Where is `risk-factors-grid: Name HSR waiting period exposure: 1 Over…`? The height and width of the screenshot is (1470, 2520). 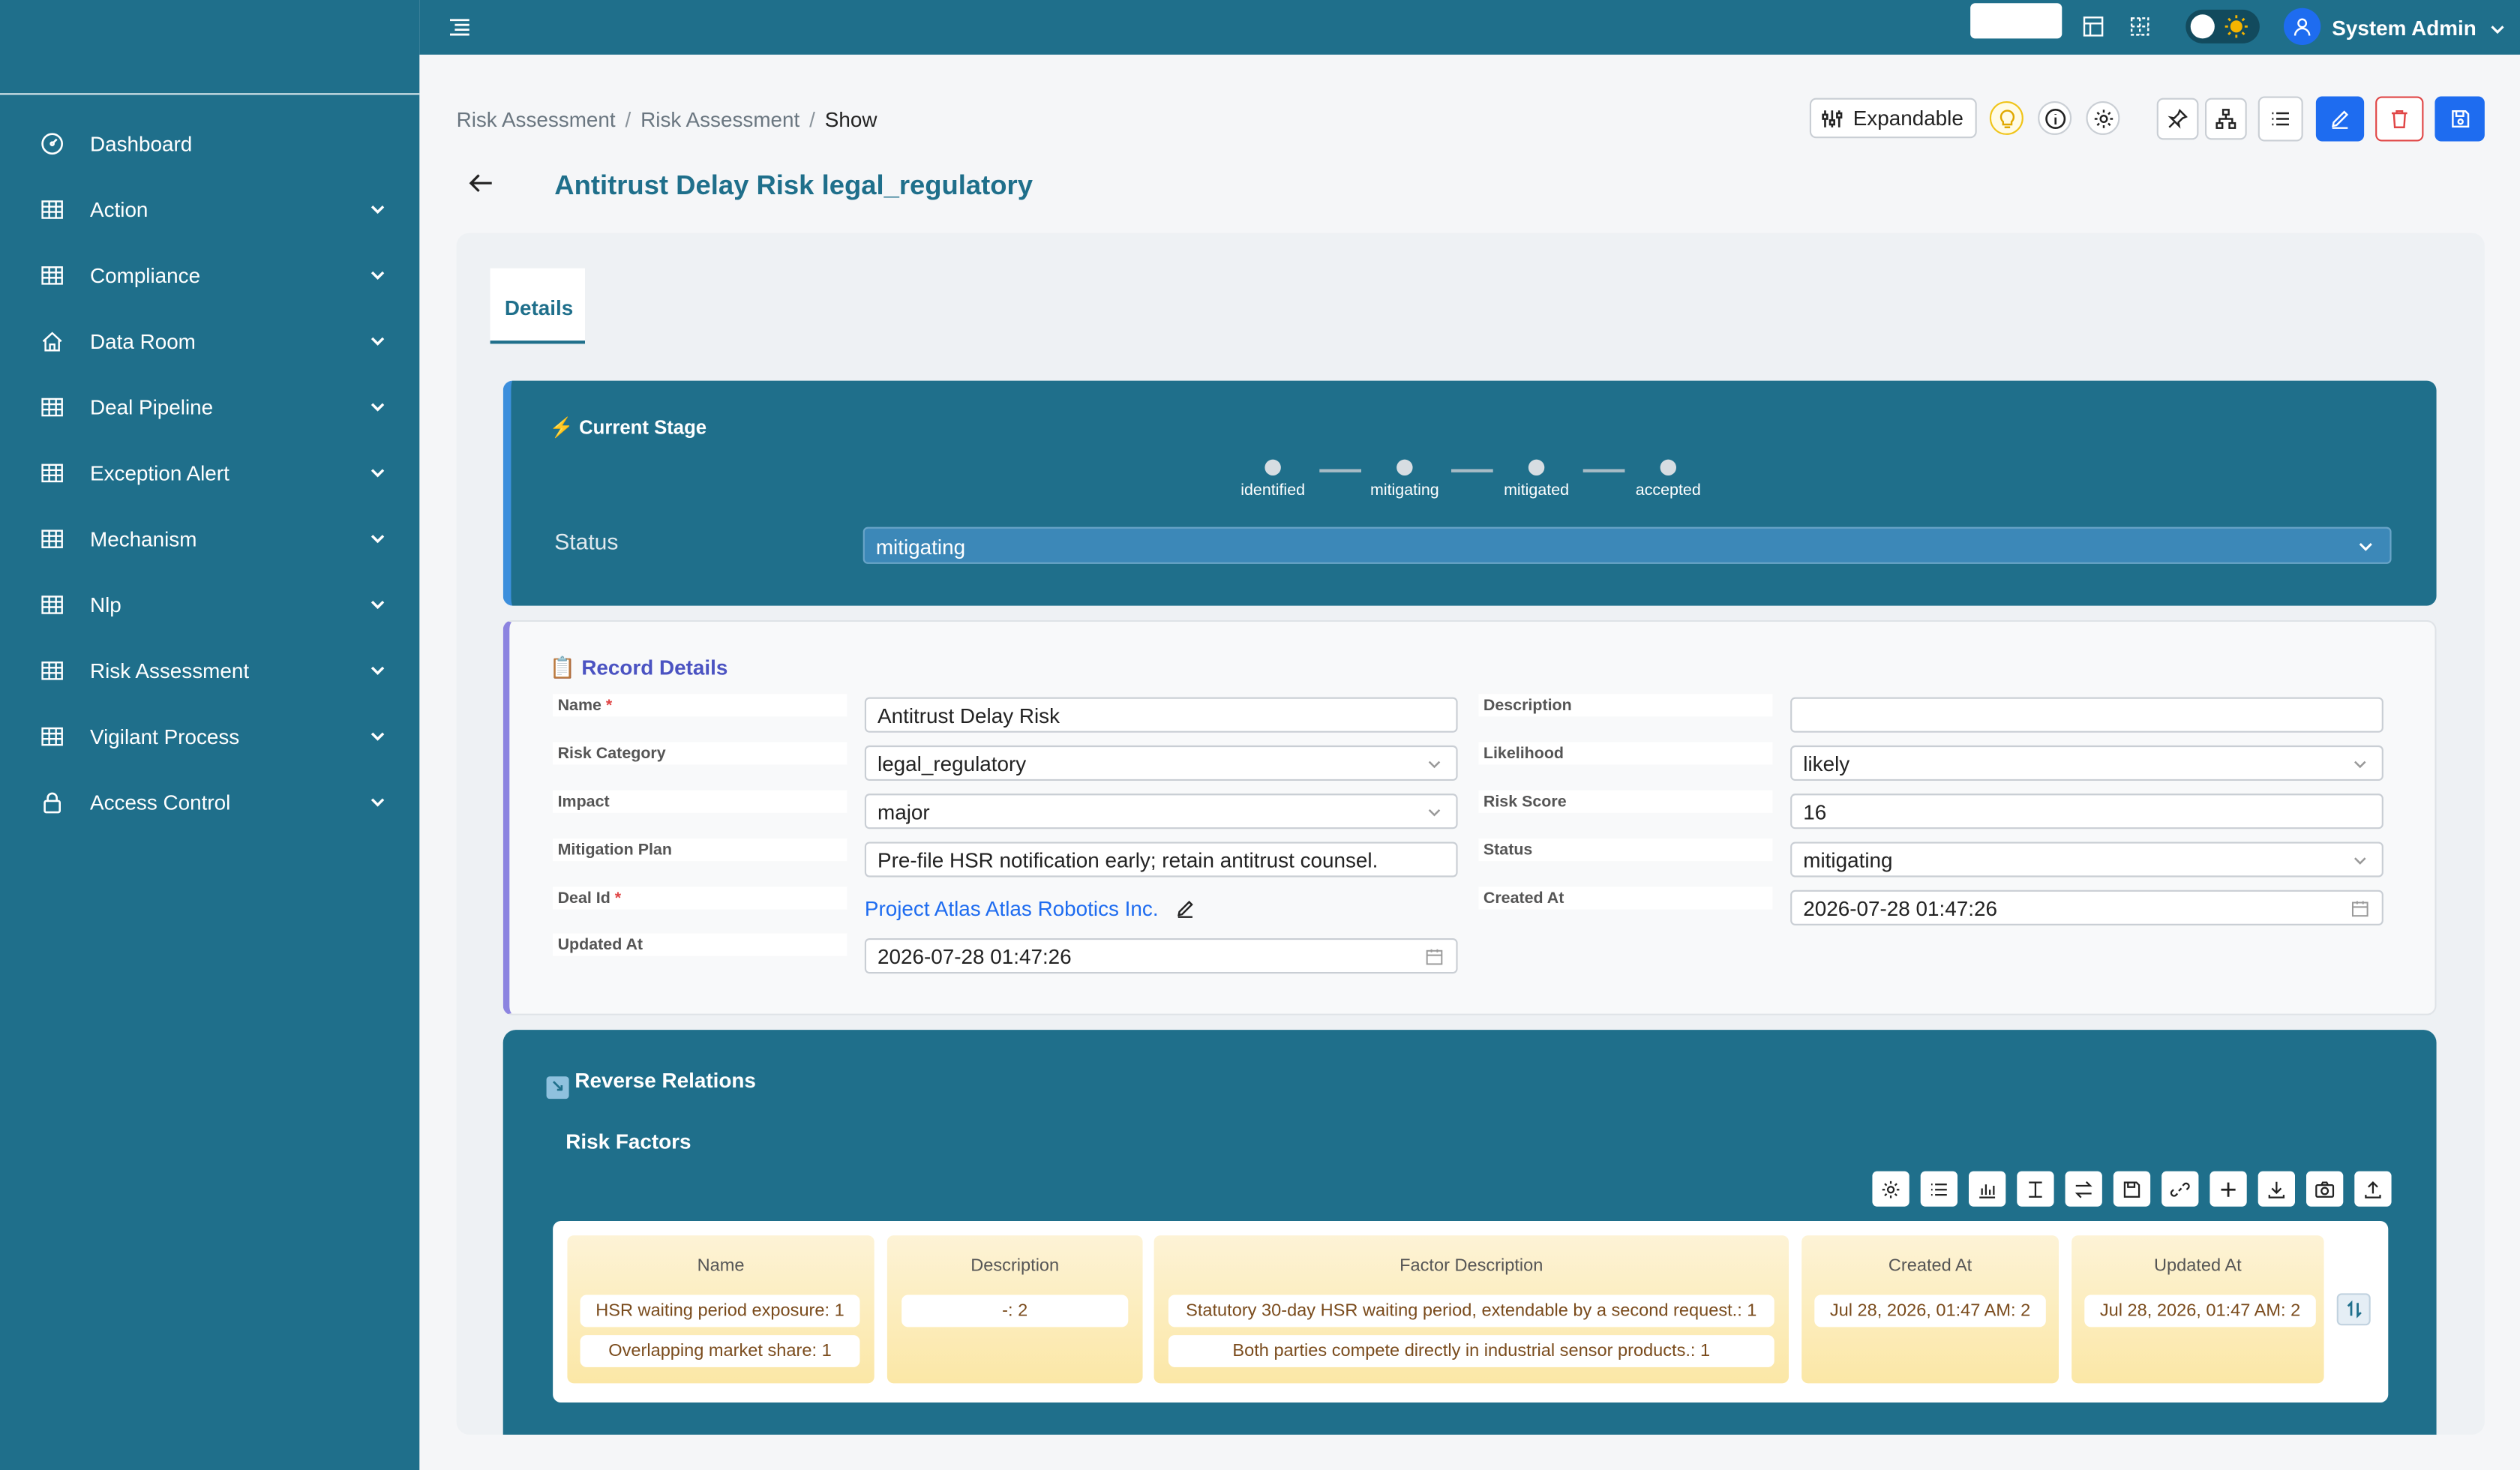 risk-factors-grid: Name HSR waiting period exposure: 1 Over… is located at coordinates (1471, 1311).